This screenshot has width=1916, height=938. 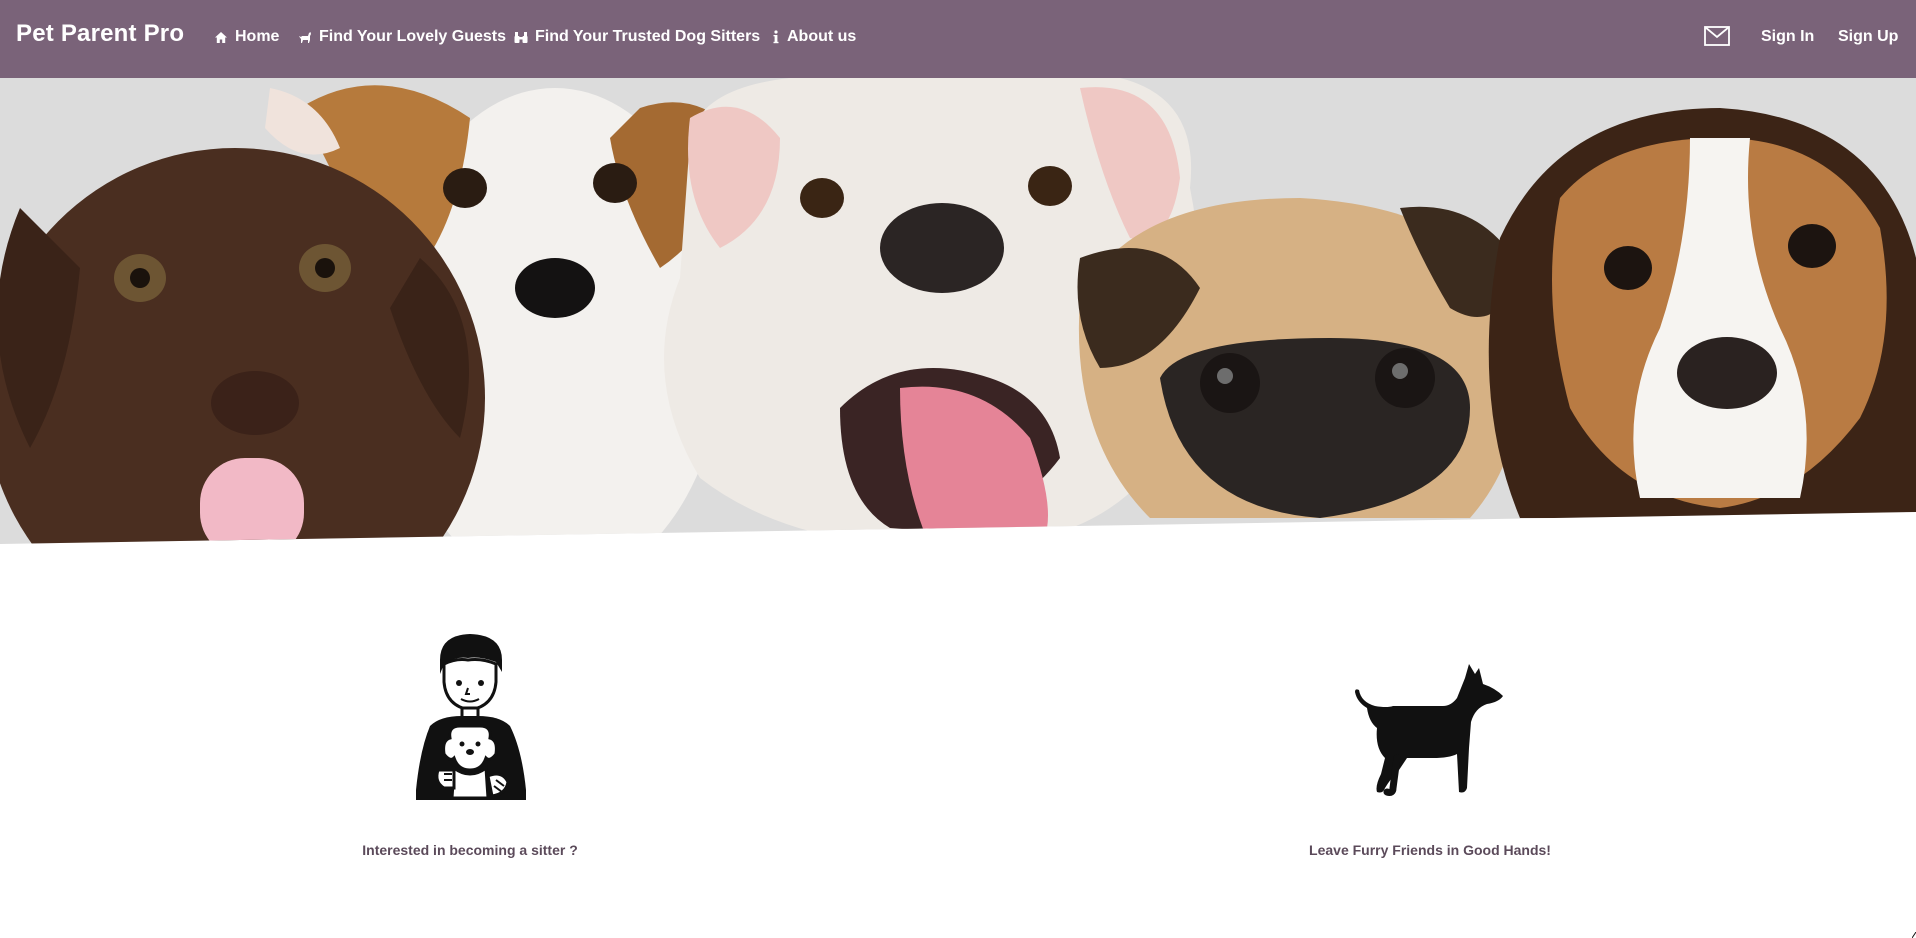 I want to click on sign-in-link: Sign In, so click(x=1787, y=37).